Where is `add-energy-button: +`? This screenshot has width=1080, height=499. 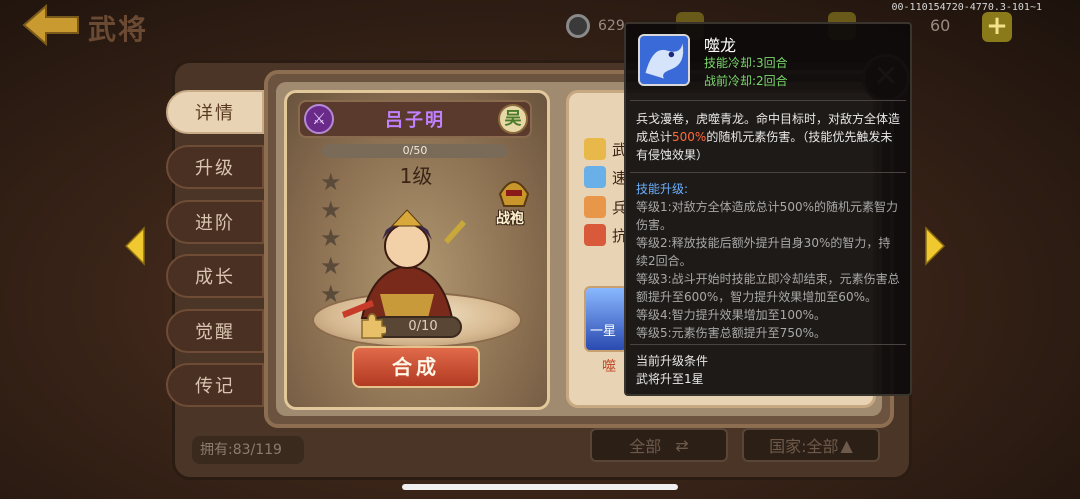
add-energy-button: + is located at coordinates (997, 27).